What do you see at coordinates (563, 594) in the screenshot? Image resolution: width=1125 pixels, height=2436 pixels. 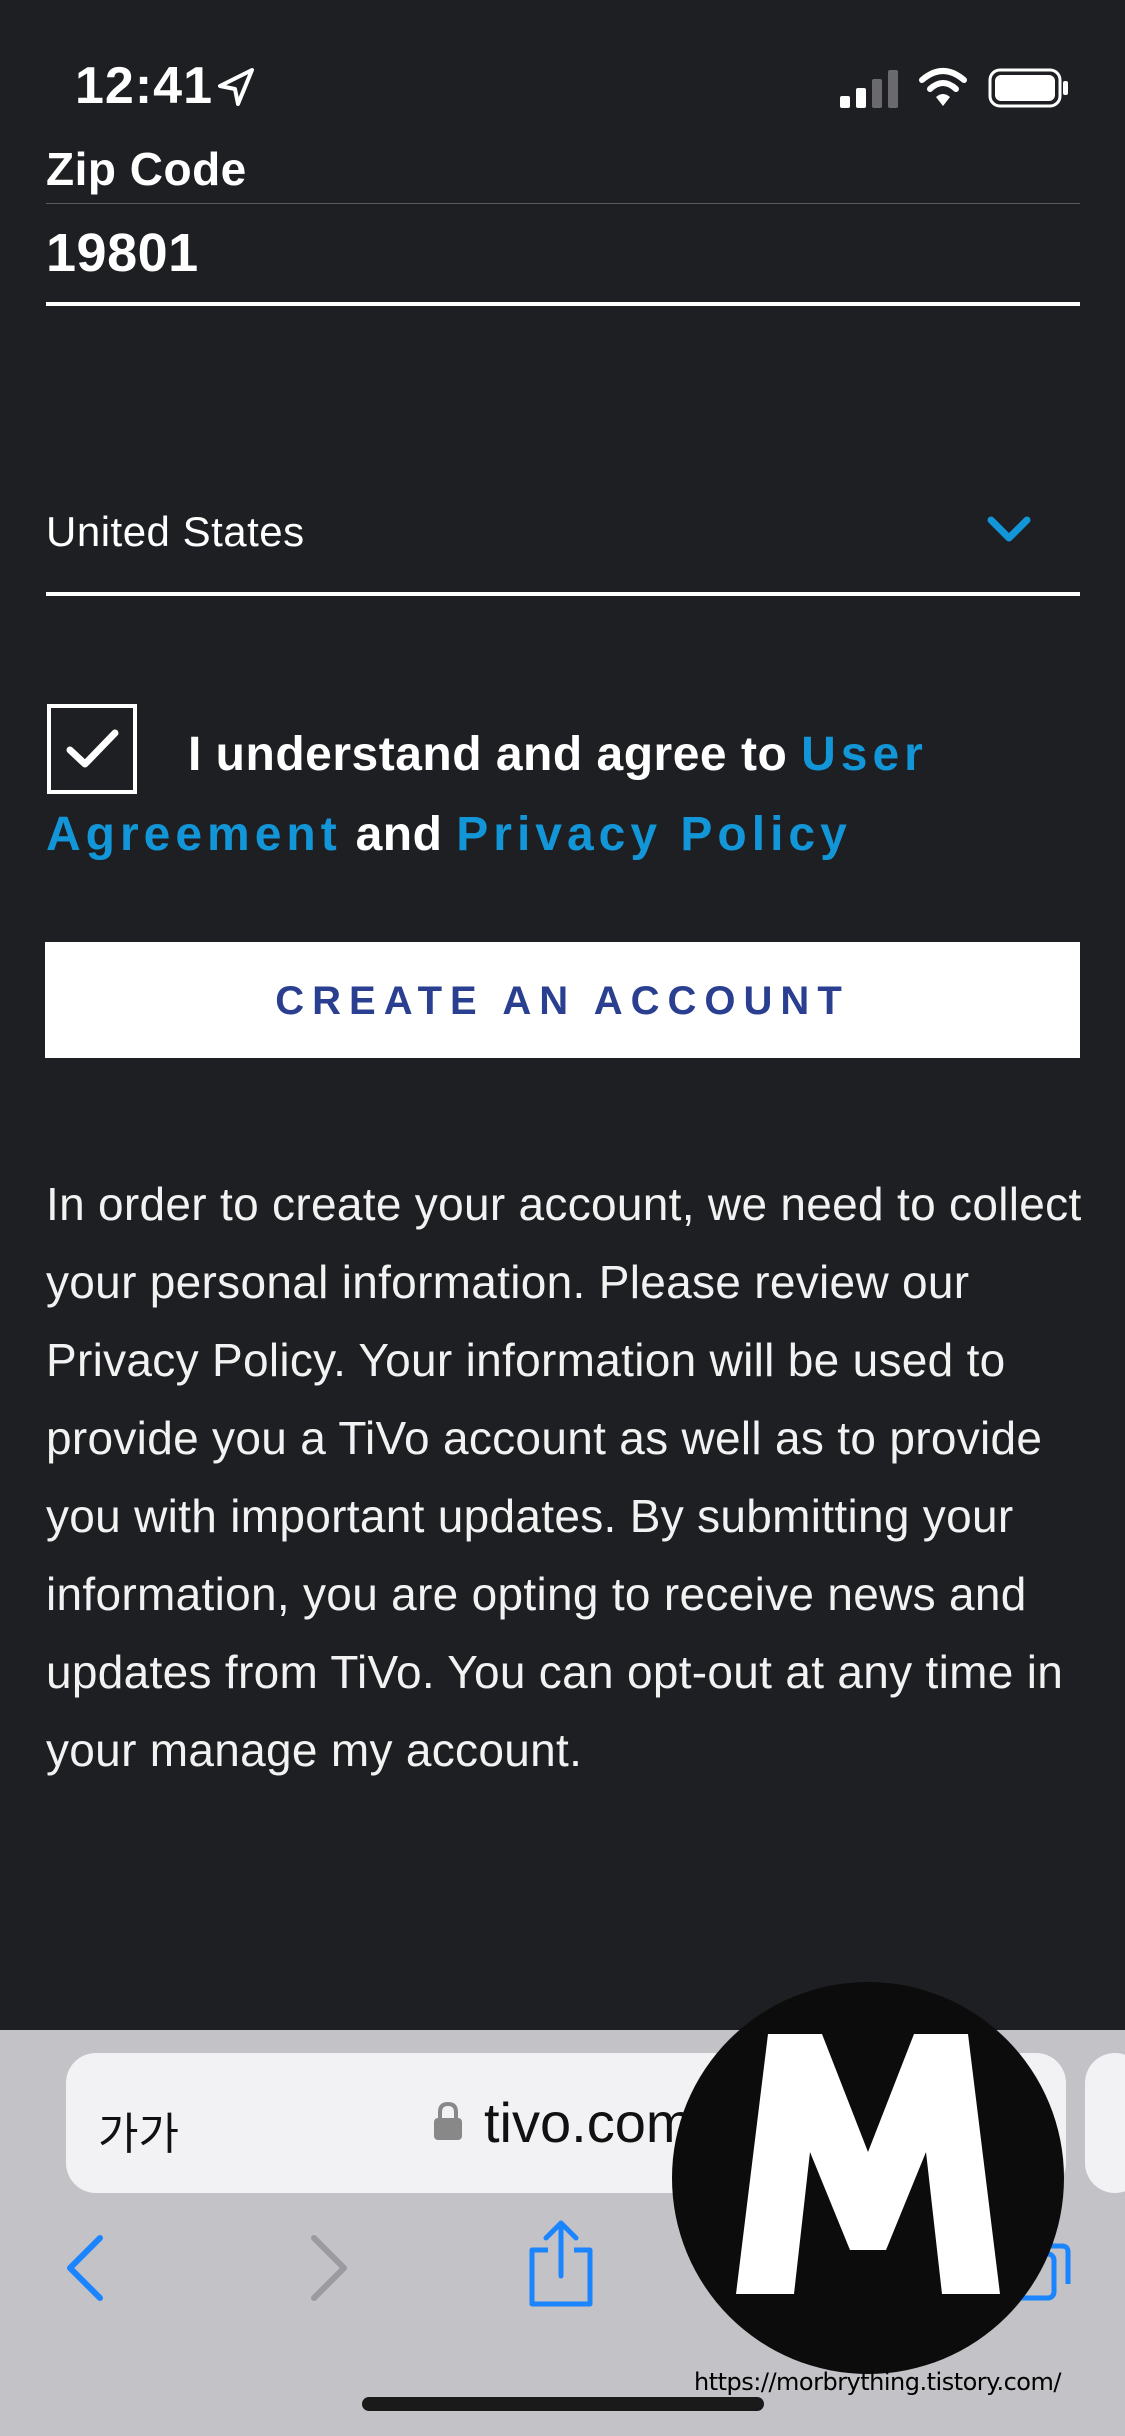 I see `country-underline` at bounding box center [563, 594].